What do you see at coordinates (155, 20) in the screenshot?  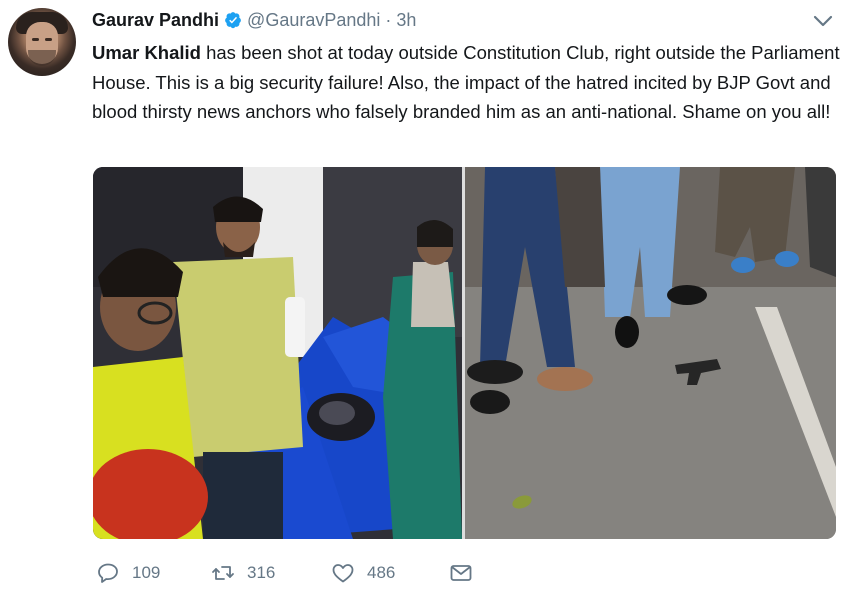 I see `author-name: Gaurav Pandhi` at bounding box center [155, 20].